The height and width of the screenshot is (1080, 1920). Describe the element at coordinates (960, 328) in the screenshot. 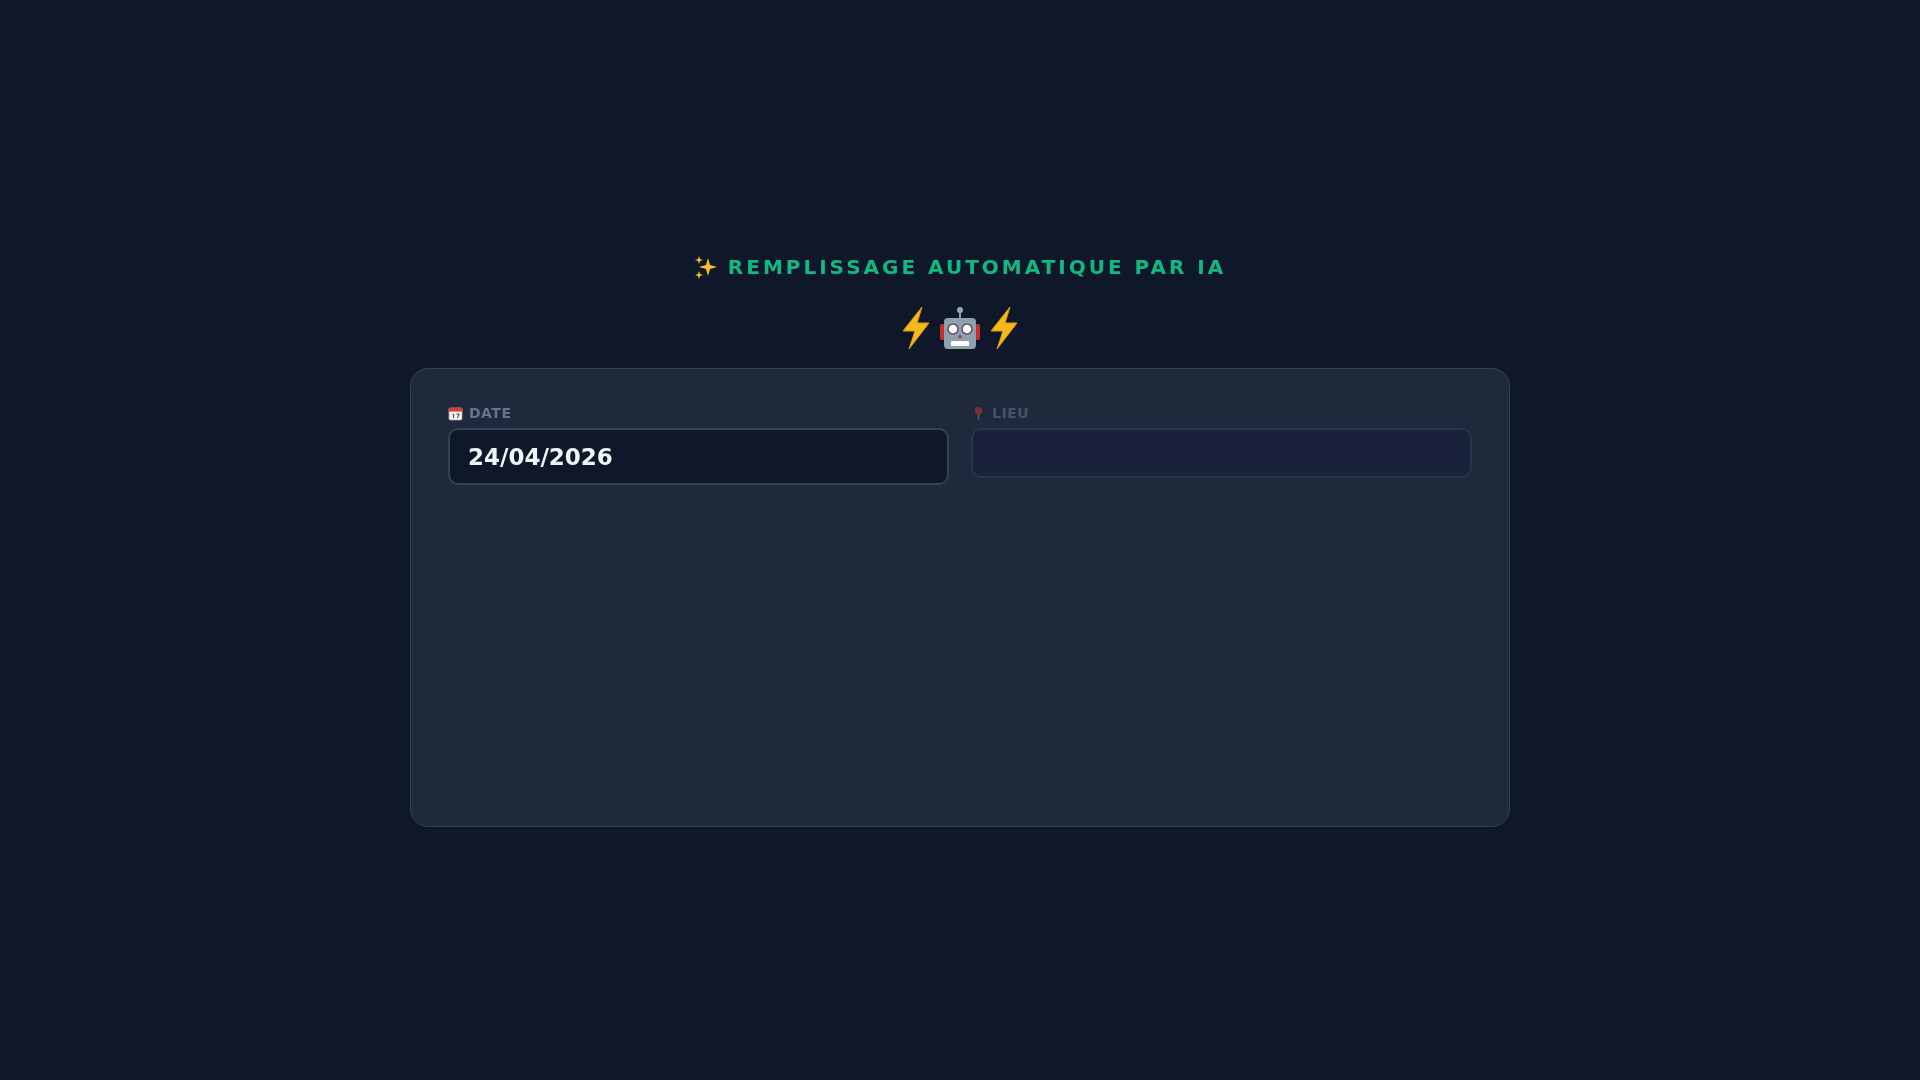

I see `robot-icon` at that location.